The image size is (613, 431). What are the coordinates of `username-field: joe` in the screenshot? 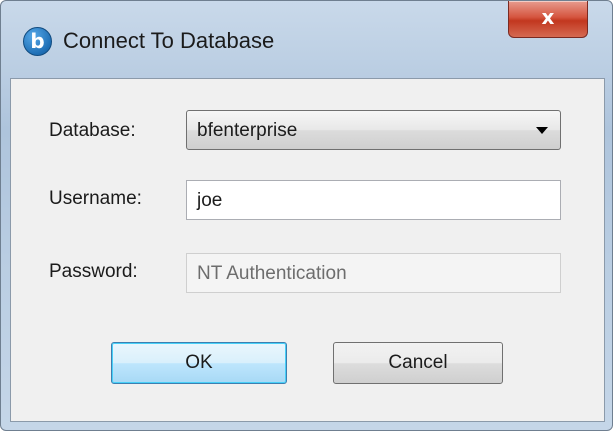 It's located at (373, 200).